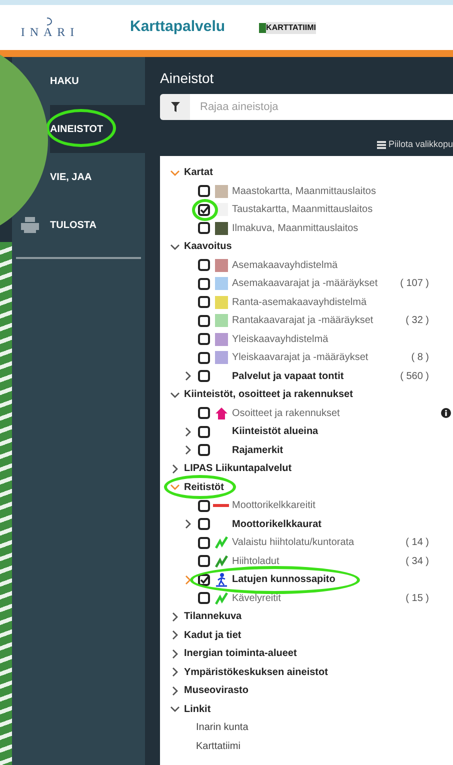  I want to click on layer-label: Latujen kunnossapito, so click(284, 580).